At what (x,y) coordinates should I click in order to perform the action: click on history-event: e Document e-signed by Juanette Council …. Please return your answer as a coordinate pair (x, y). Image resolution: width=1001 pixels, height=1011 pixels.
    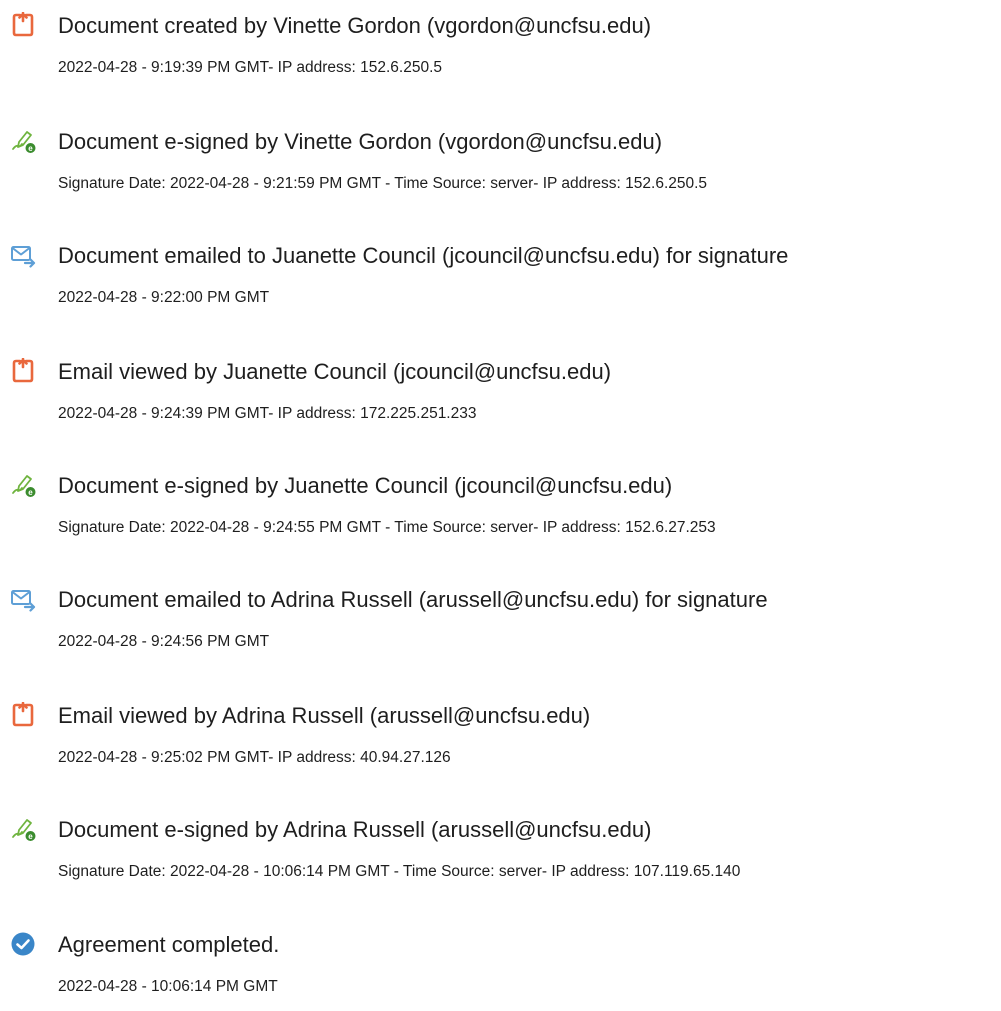
    Looking at the image, I should click on (500, 512).